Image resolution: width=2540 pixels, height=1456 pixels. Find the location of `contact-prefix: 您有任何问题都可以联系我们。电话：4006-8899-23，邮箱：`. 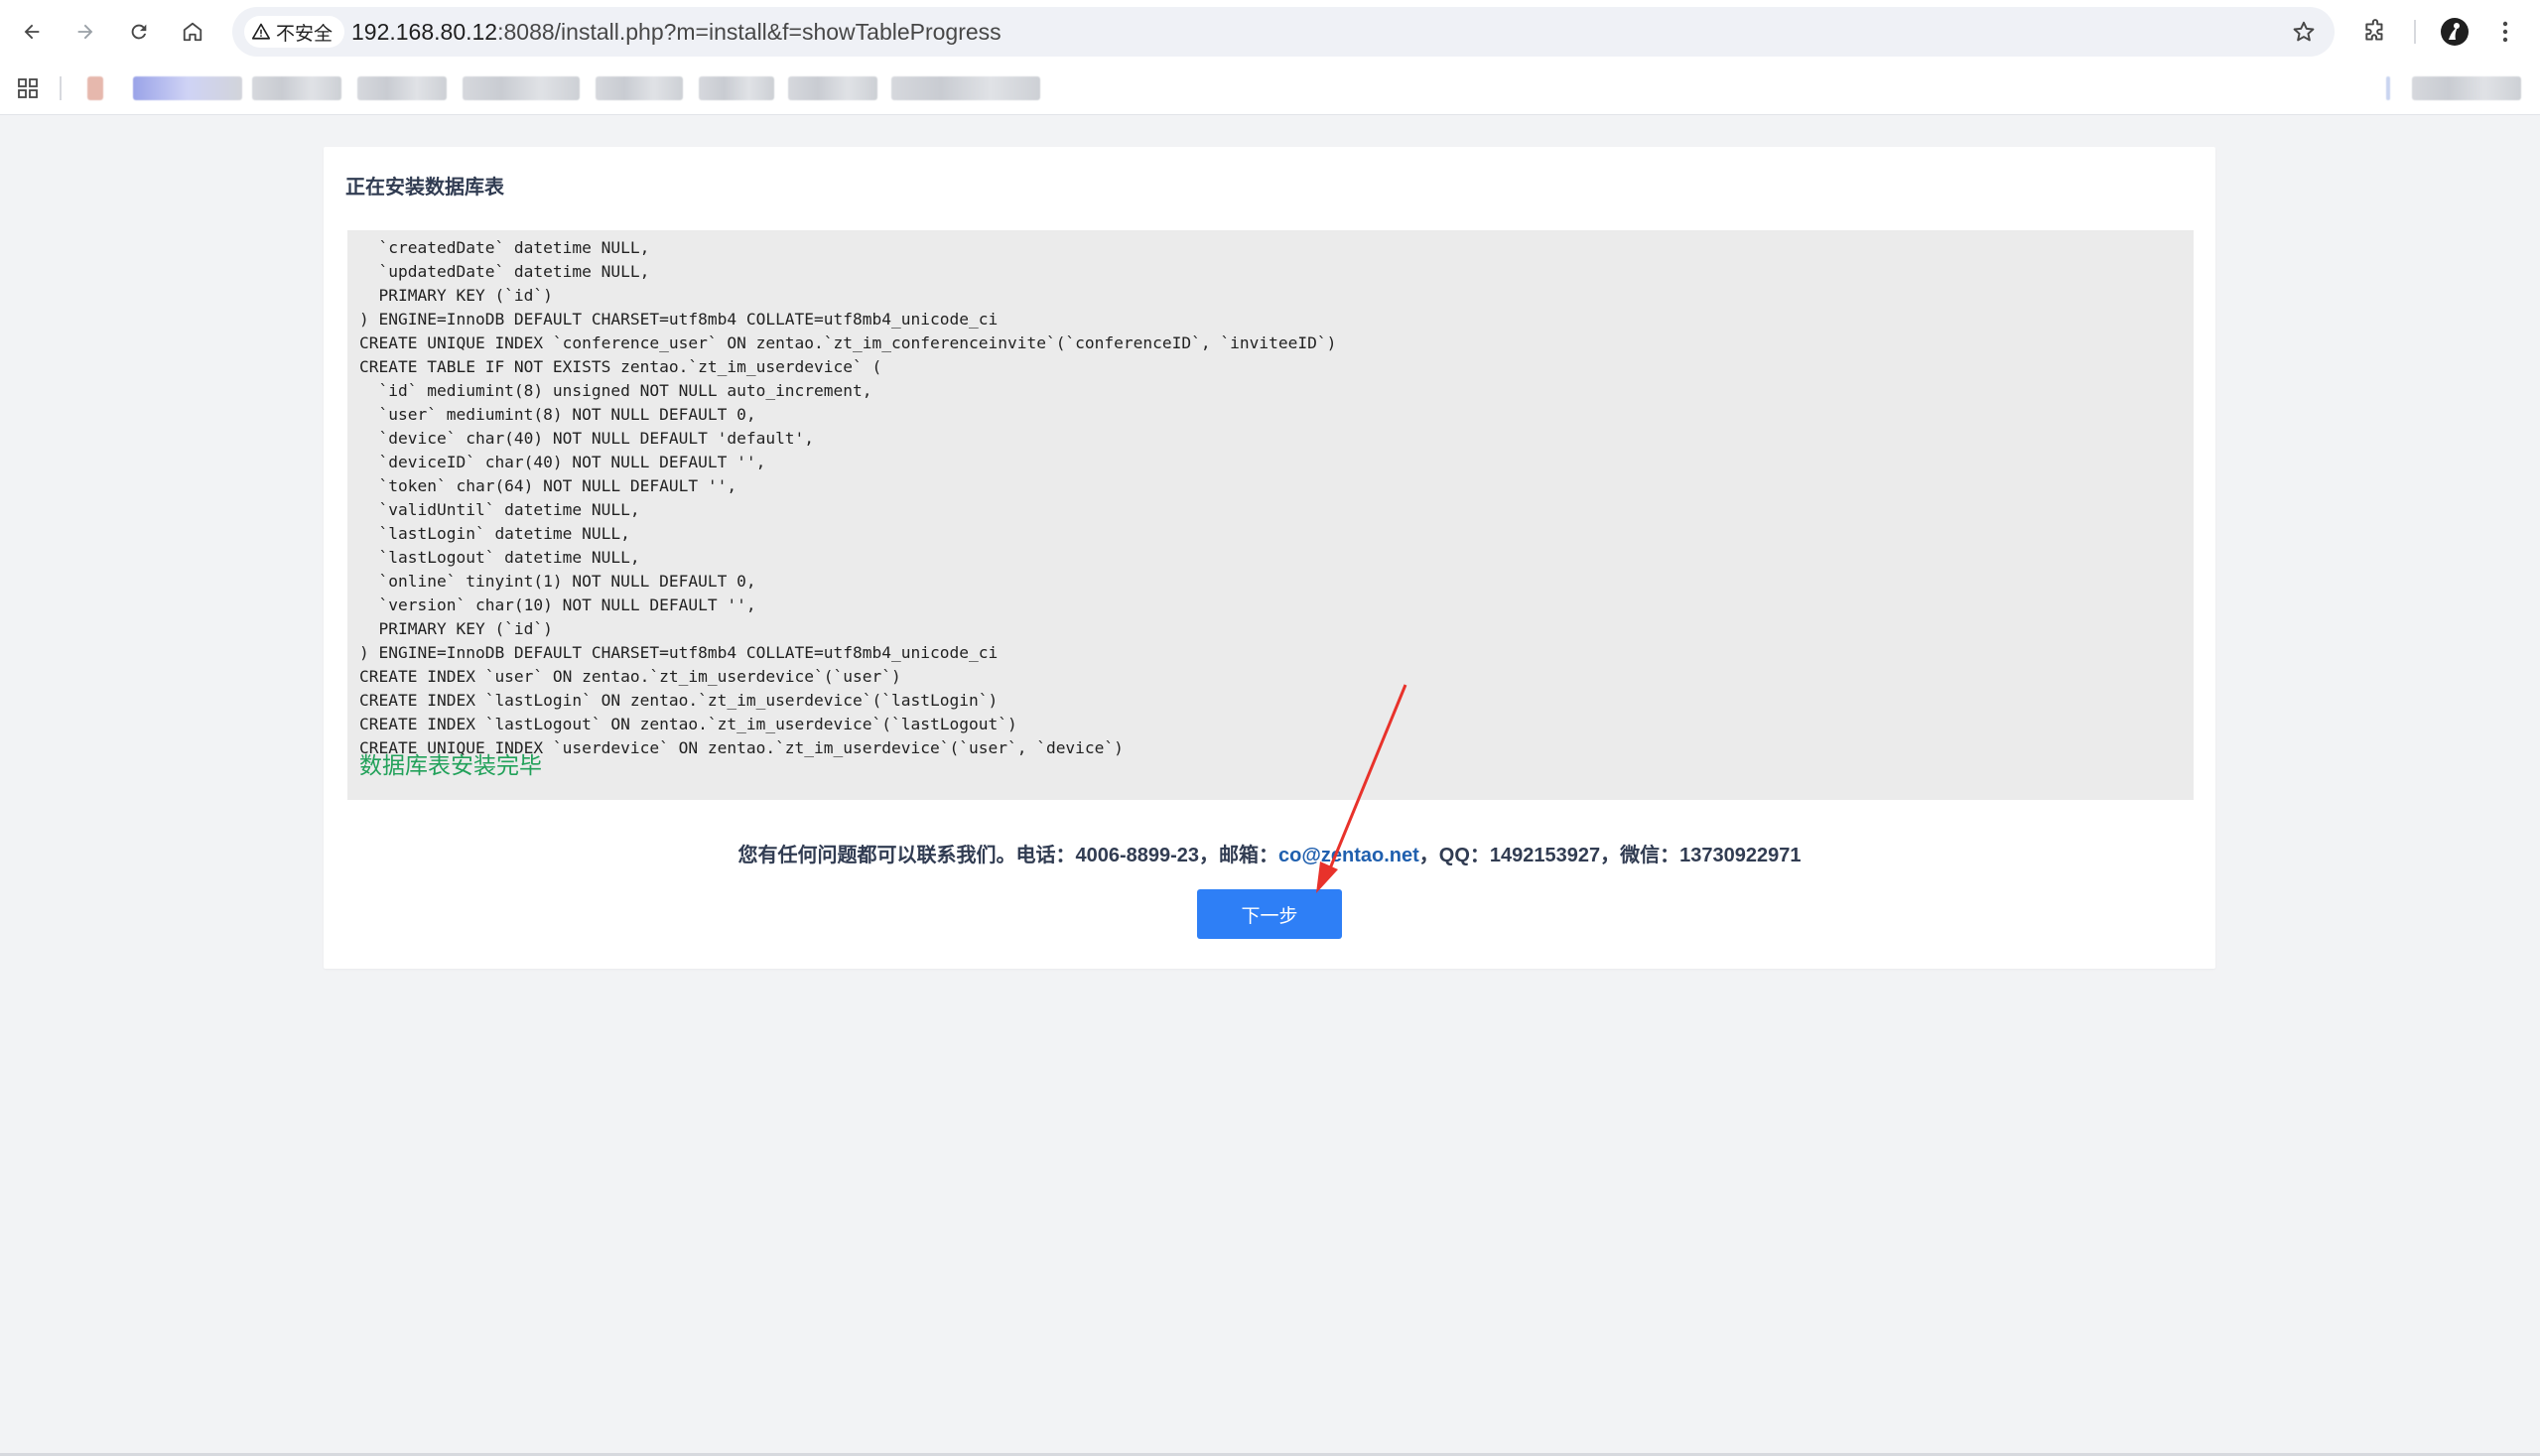

contact-prefix: 您有任何问题都可以联系我们。电话：4006-8899-23，邮箱： is located at coordinates (1008, 855).